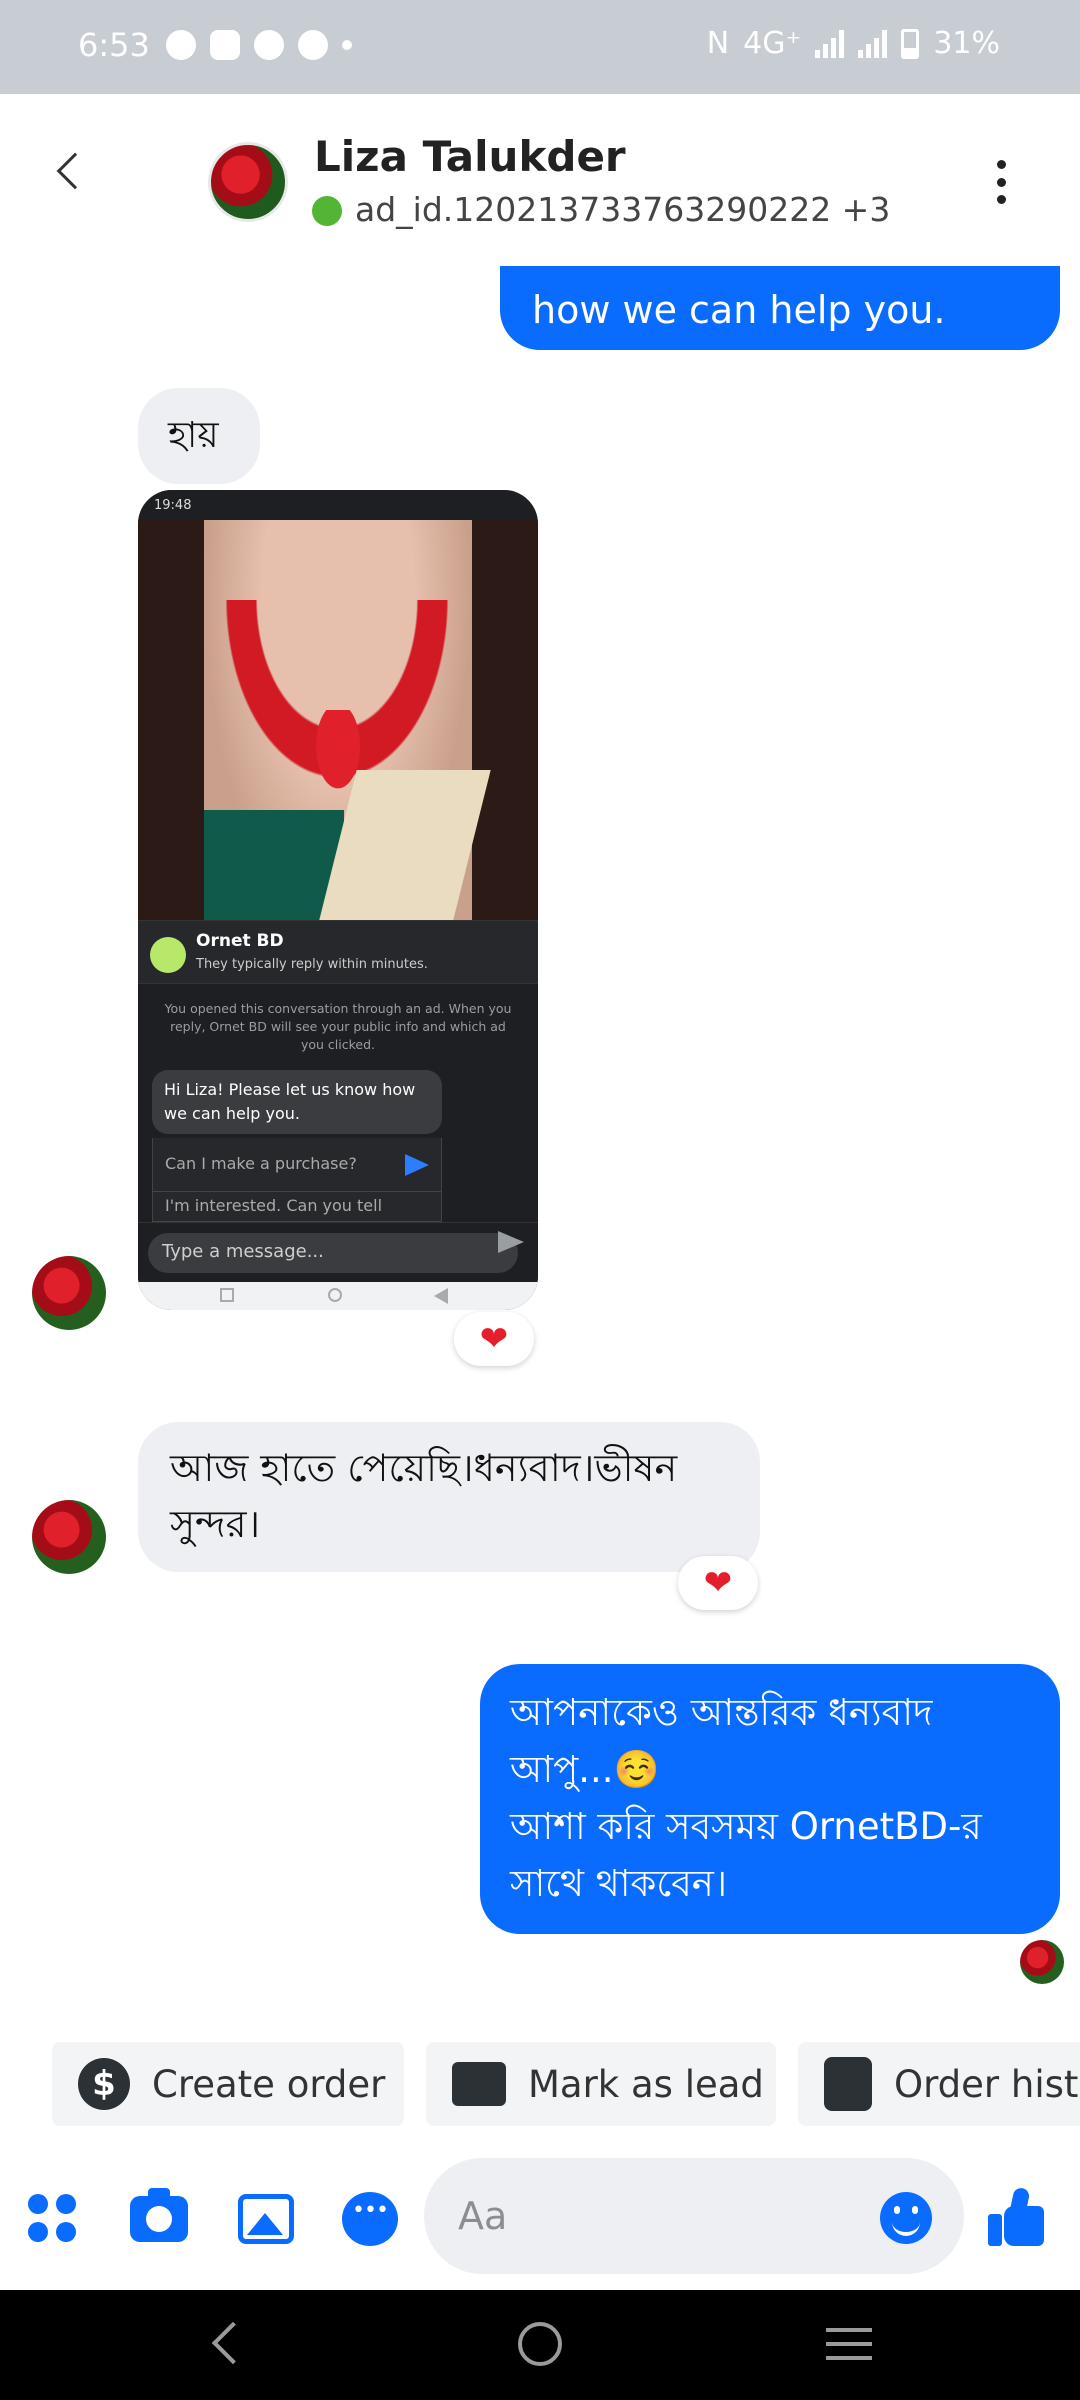 The width and height of the screenshot is (1080, 2400). I want to click on create-order-label: Create order, so click(269, 2084).